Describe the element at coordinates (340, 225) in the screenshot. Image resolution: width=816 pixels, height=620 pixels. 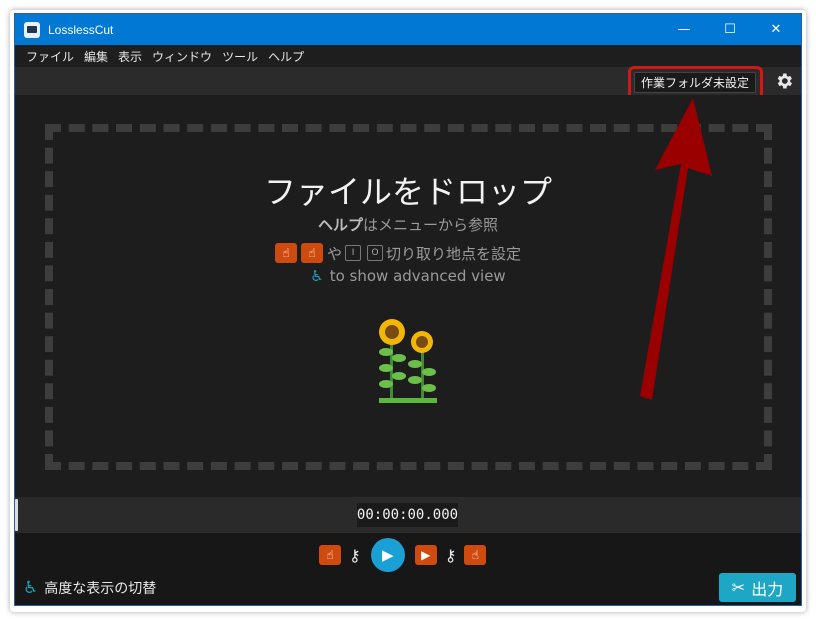
I see `help-hint-bold: ヘルプ` at that location.